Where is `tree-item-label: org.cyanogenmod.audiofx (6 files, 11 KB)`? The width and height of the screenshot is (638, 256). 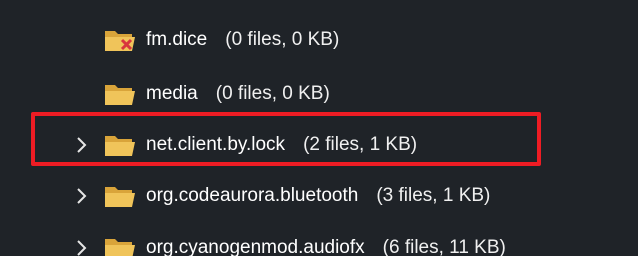 tree-item-label: org.cyanogenmod.audiofx (6 files, 11 KB) is located at coordinates (326, 246).